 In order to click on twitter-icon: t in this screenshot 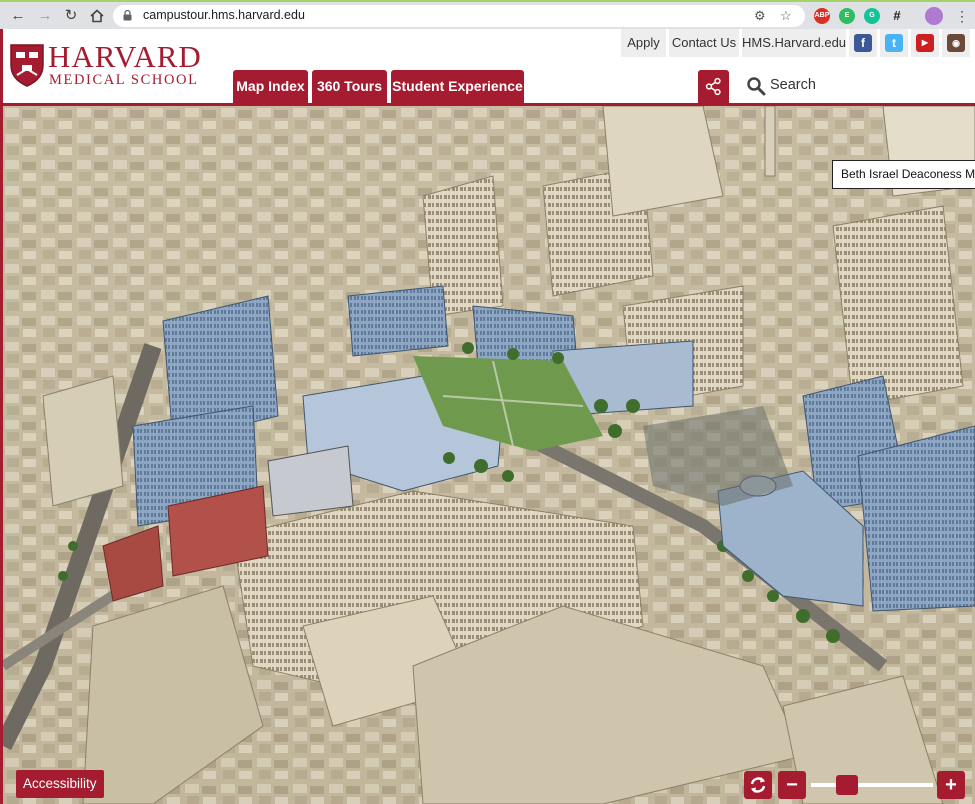, I will do `click(894, 43)`.